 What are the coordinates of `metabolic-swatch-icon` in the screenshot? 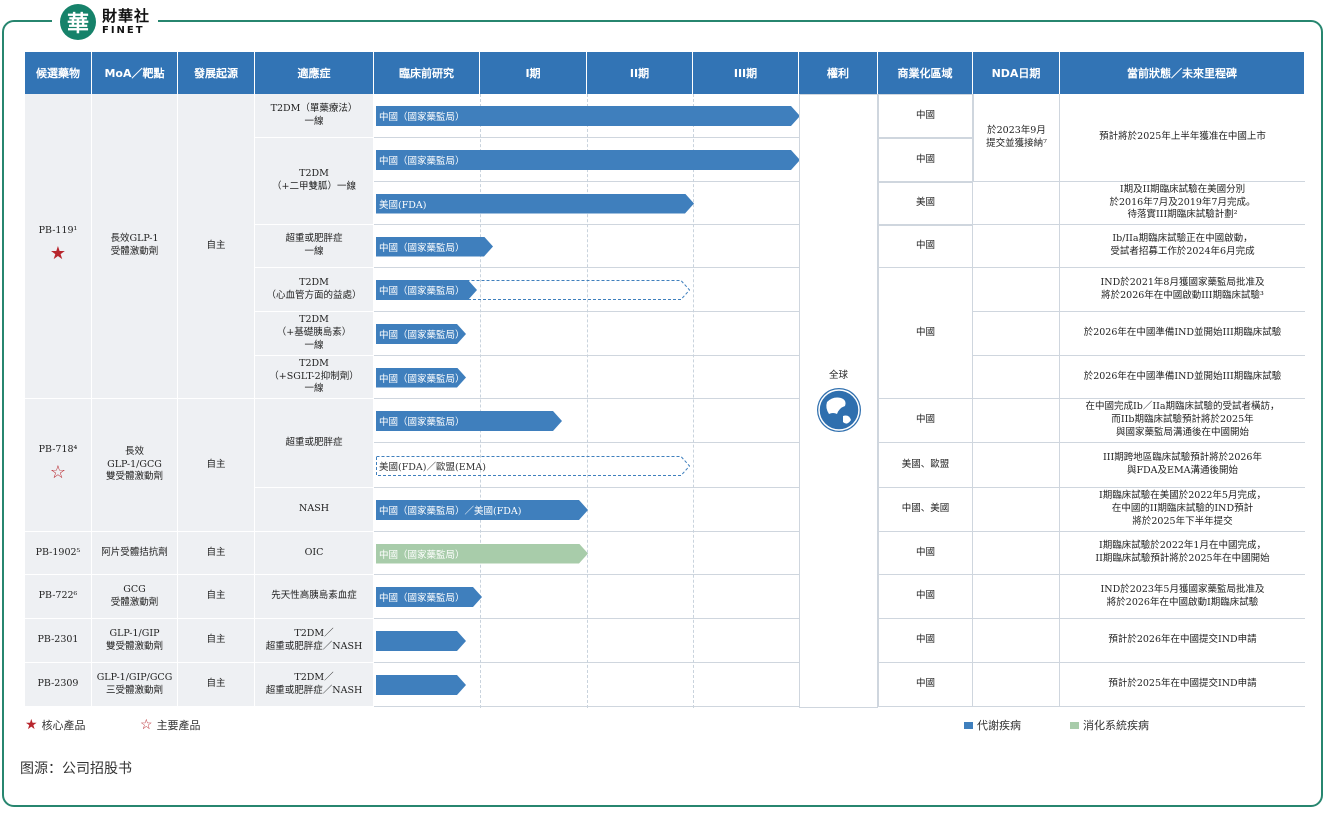 It's located at (968, 725).